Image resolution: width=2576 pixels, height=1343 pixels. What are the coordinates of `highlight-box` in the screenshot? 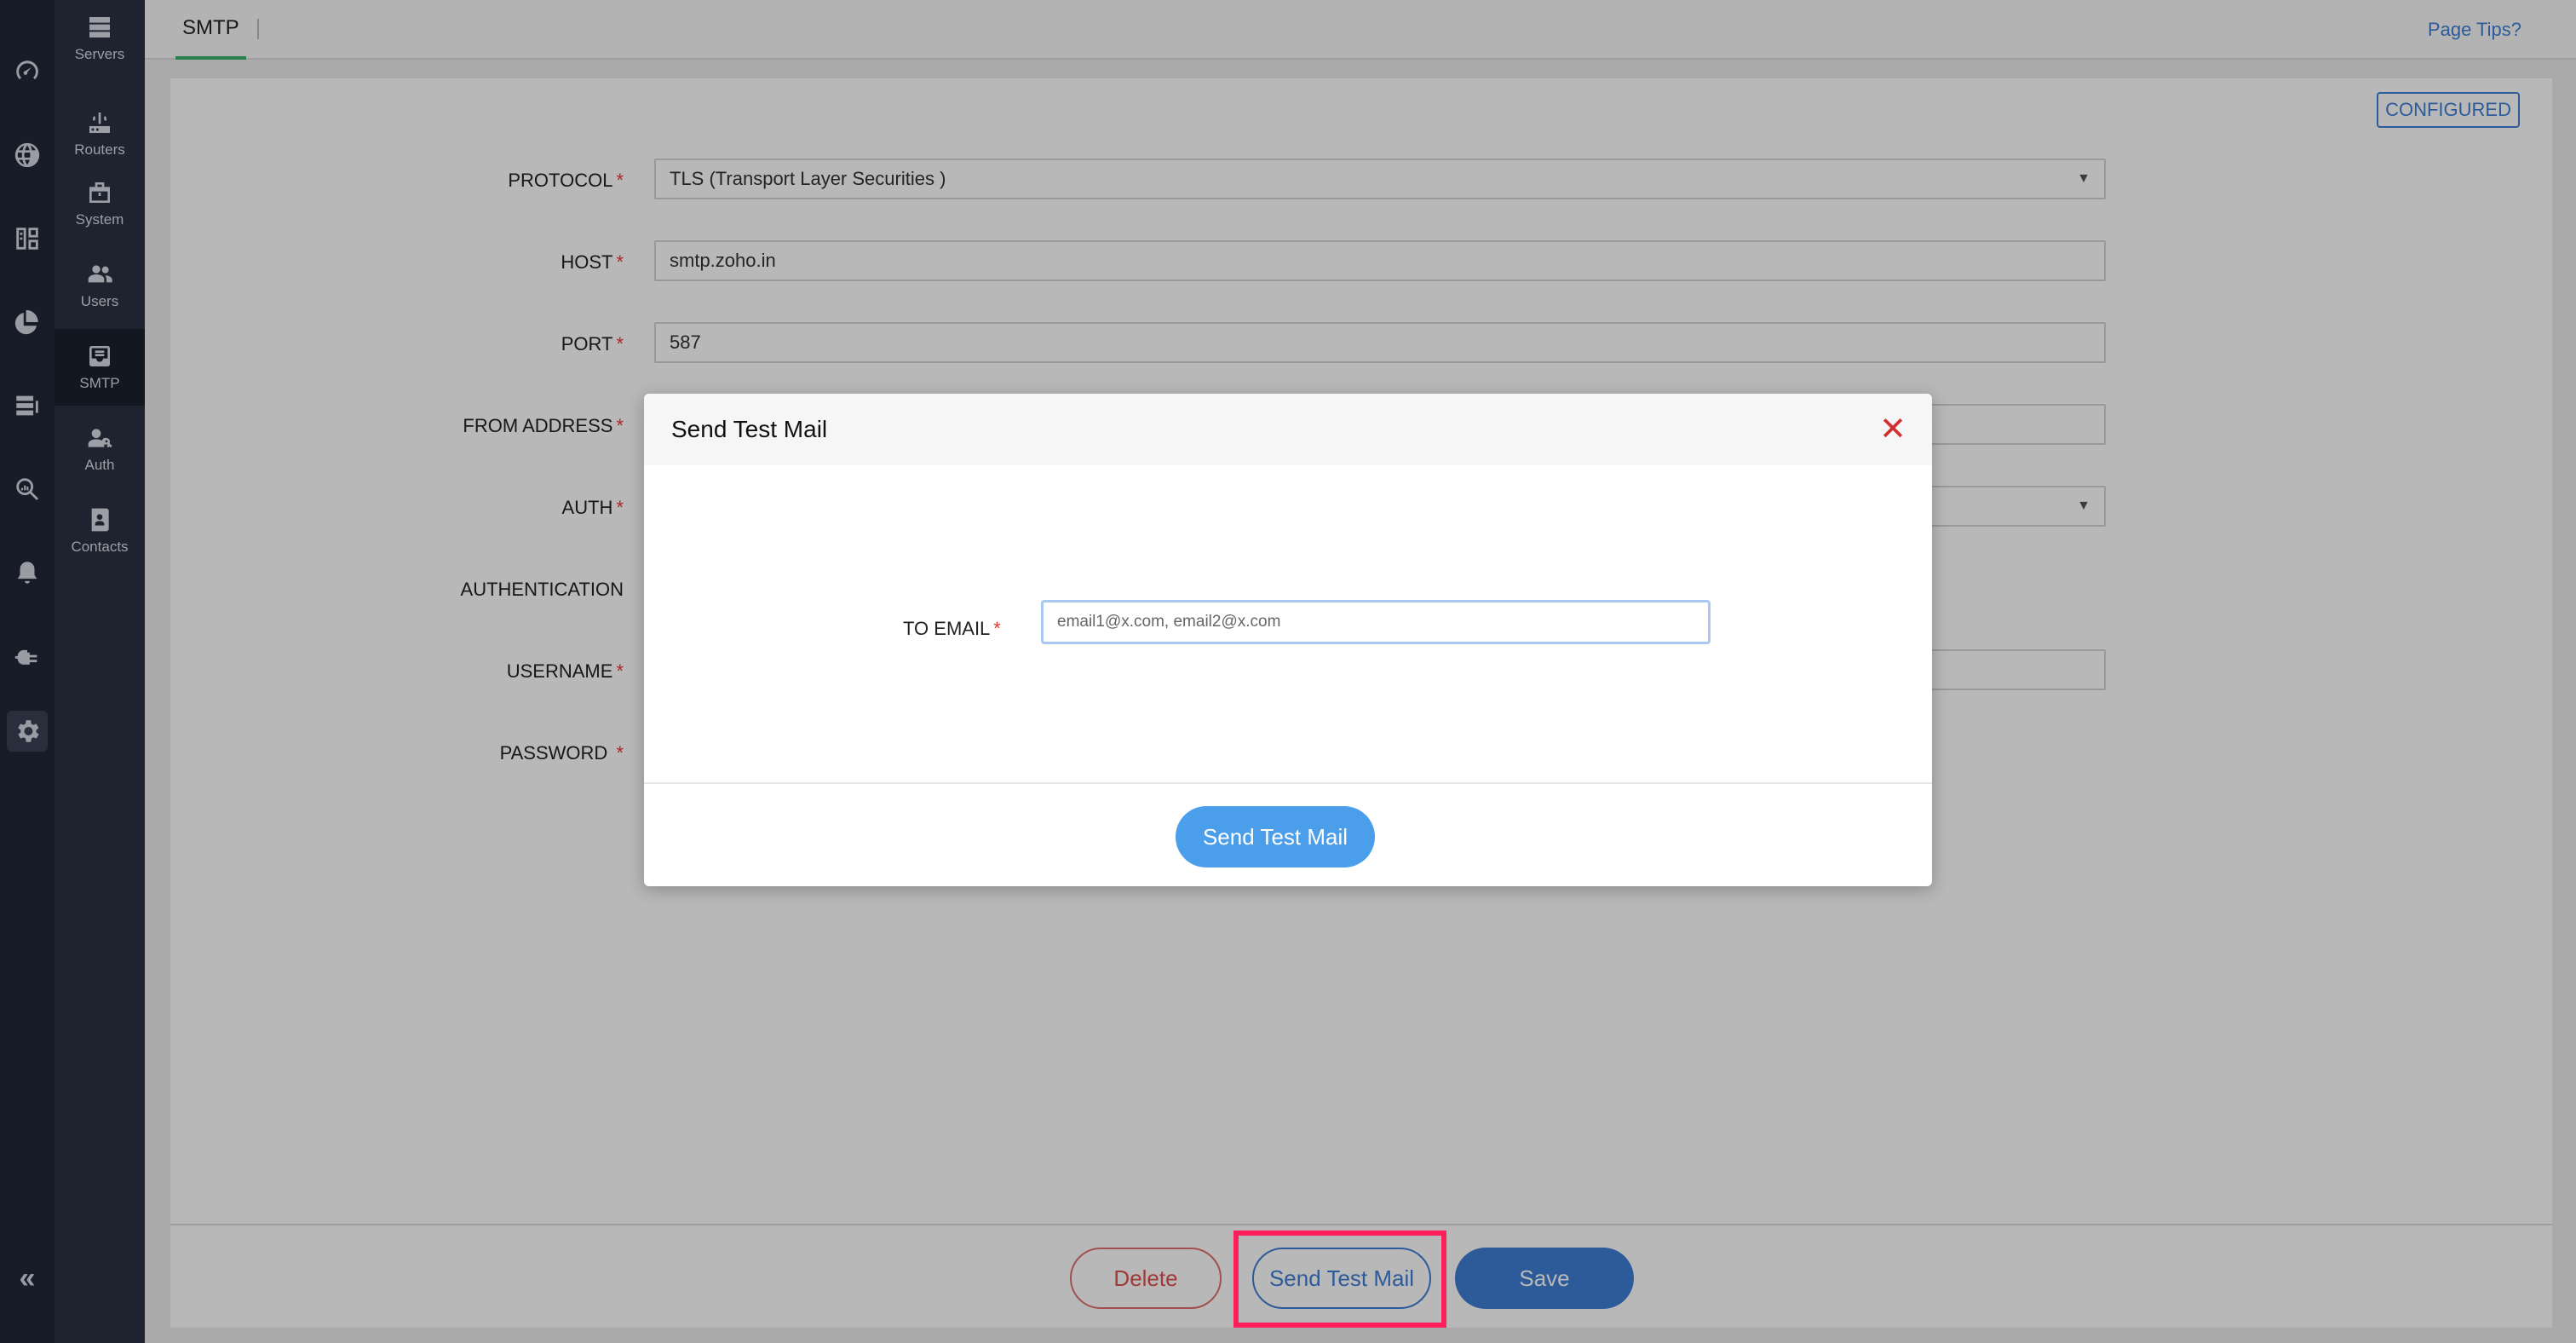 It's located at (1339, 1279).